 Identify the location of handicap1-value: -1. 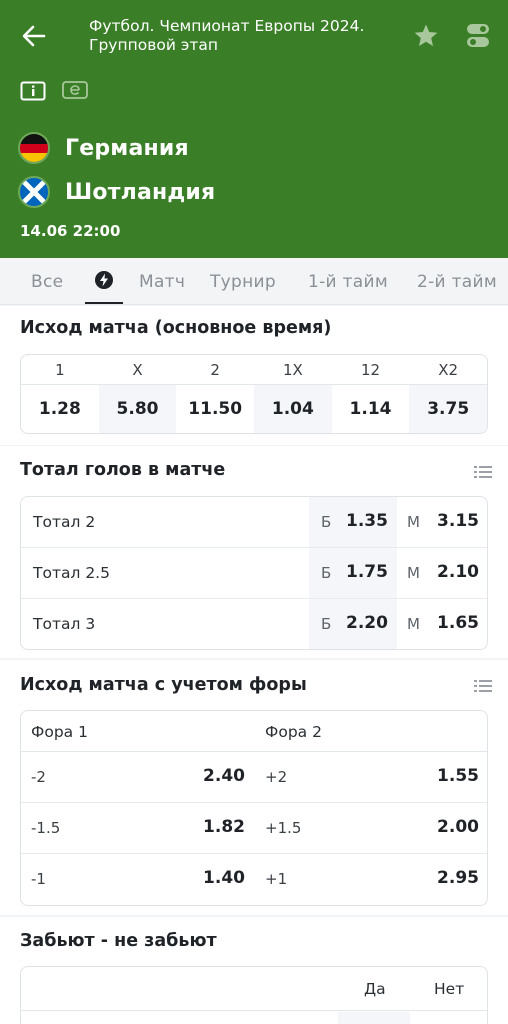
(38, 879).